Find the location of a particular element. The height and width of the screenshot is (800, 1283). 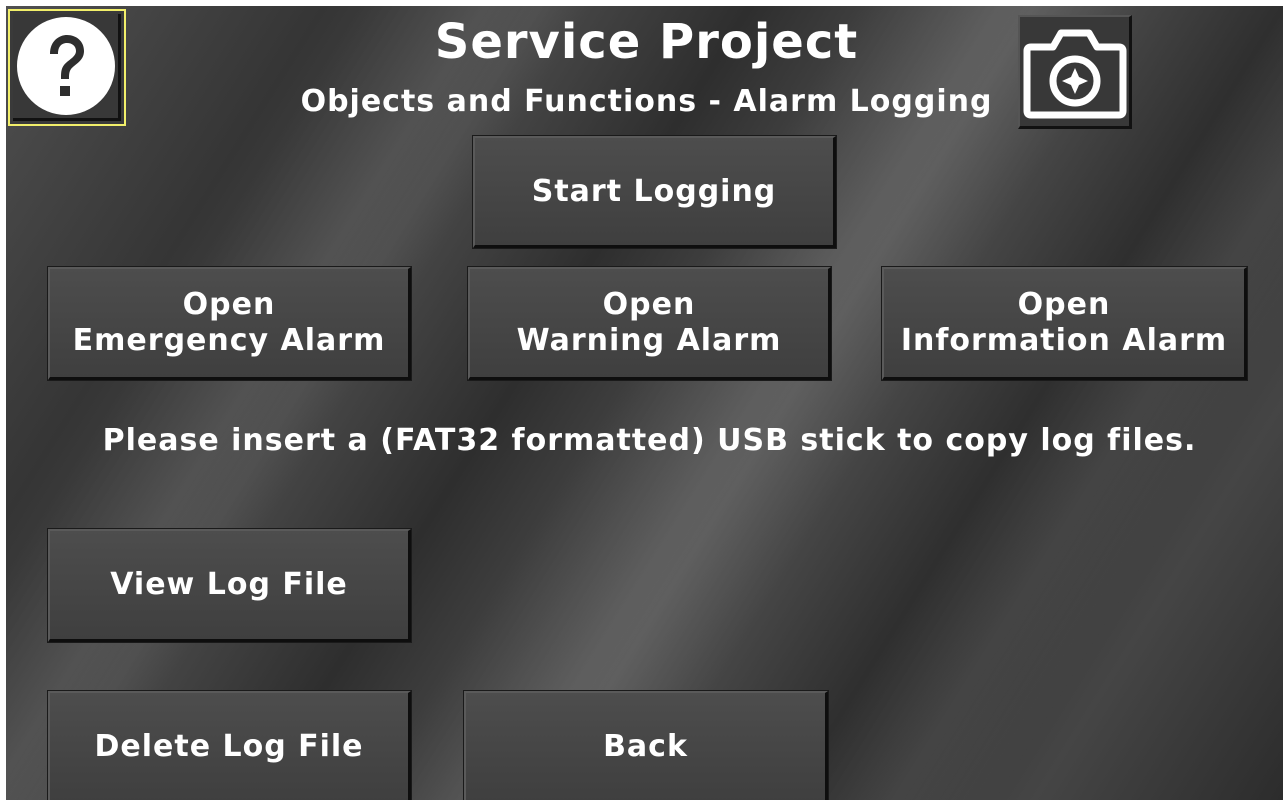

back-button: Back is located at coordinates (646, 745).